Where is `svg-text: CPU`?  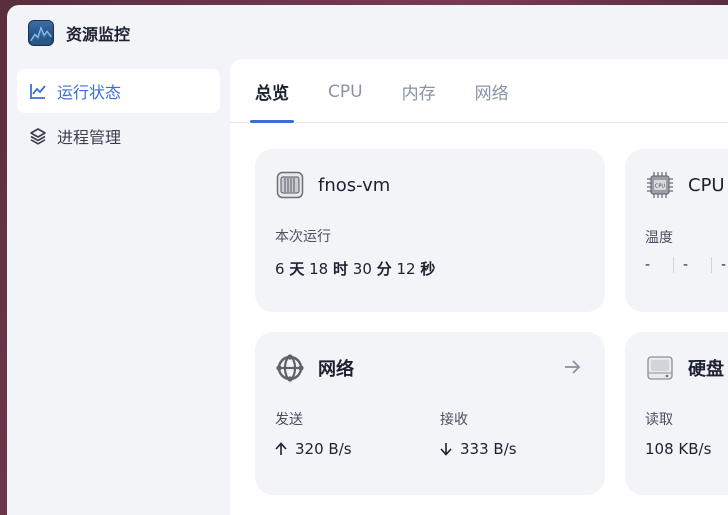
svg-text: CPU is located at coordinates (660, 187).